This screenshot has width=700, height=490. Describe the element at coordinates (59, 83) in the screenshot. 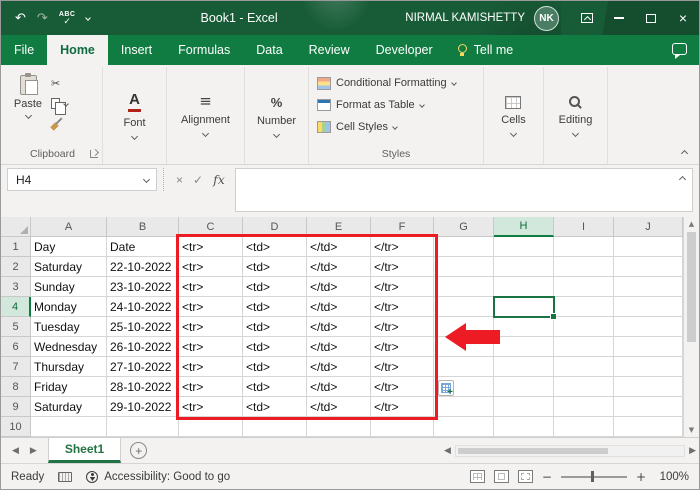

I see `cut-button: ✂` at that location.